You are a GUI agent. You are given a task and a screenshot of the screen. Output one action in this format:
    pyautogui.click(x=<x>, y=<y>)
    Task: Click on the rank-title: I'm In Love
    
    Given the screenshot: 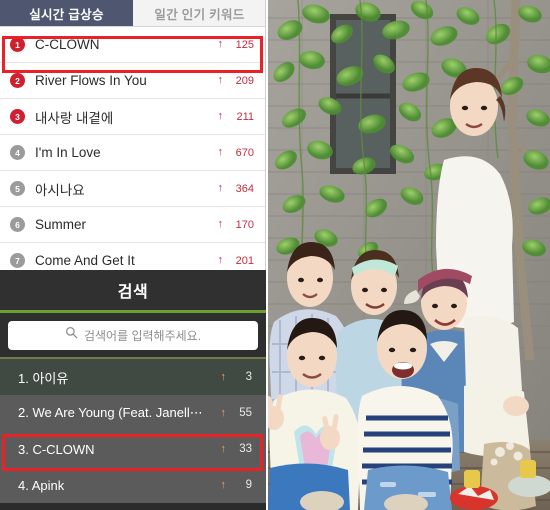 What is the action you would take?
    pyautogui.click(x=68, y=152)
    